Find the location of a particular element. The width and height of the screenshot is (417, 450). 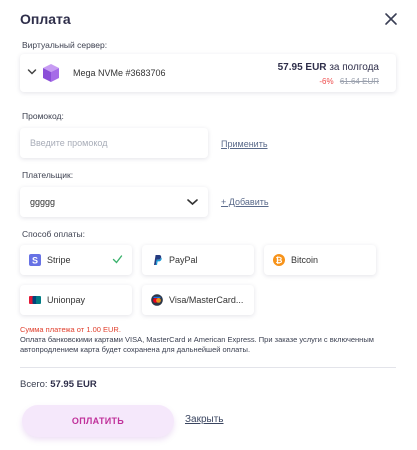

payment-method-paypal: PayPal is located at coordinates (198, 260).